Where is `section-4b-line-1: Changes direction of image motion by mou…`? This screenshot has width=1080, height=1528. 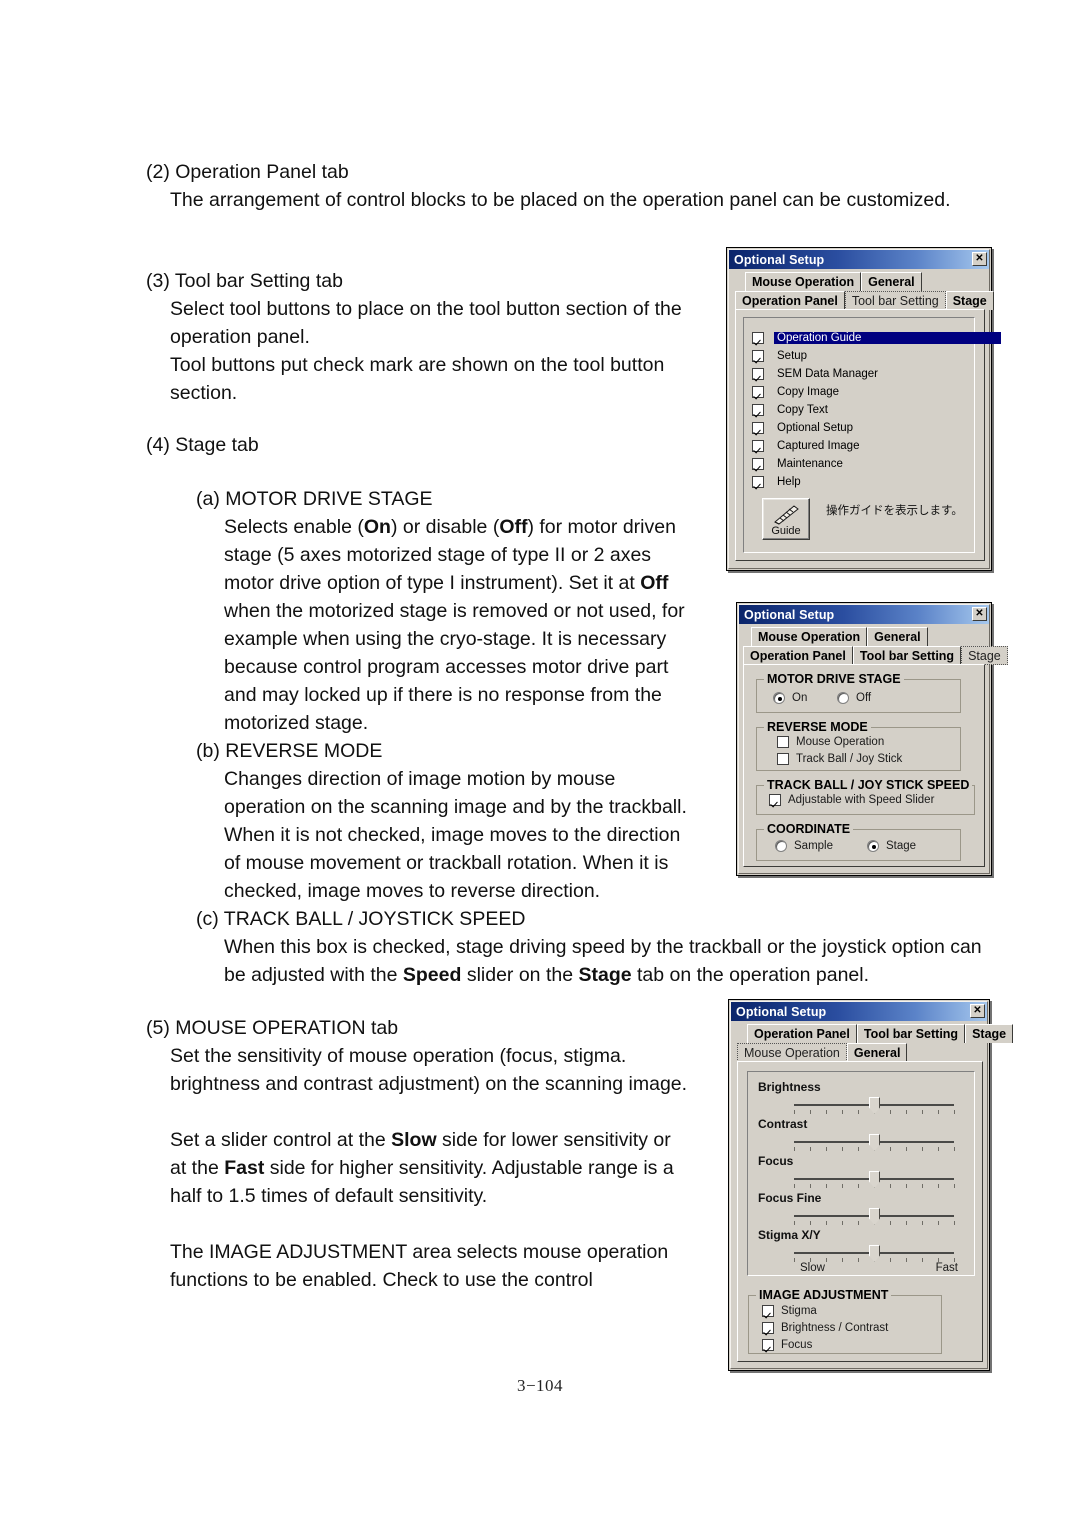
section-4b-line-1: Changes direction of image motion by mou… is located at coordinates (420, 779).